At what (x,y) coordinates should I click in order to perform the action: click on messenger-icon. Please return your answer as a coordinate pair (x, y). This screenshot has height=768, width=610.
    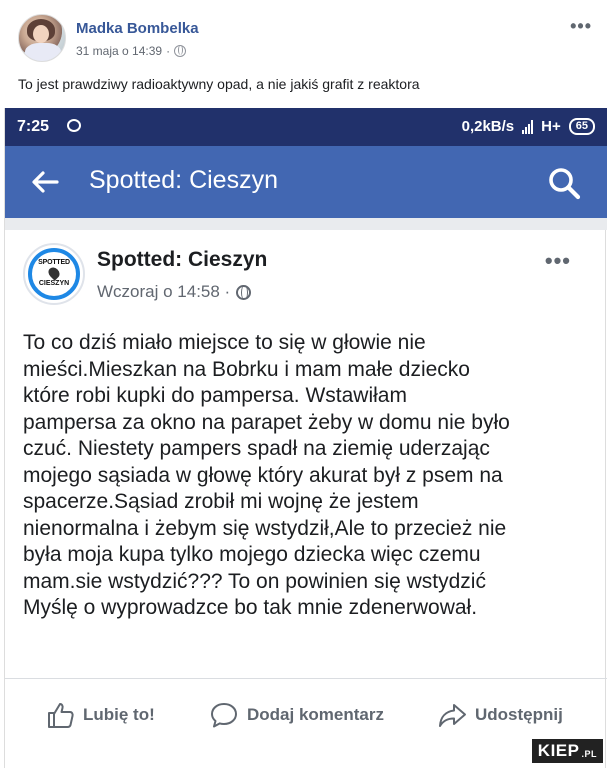
    Looking at the image, I should click on (74, 125).